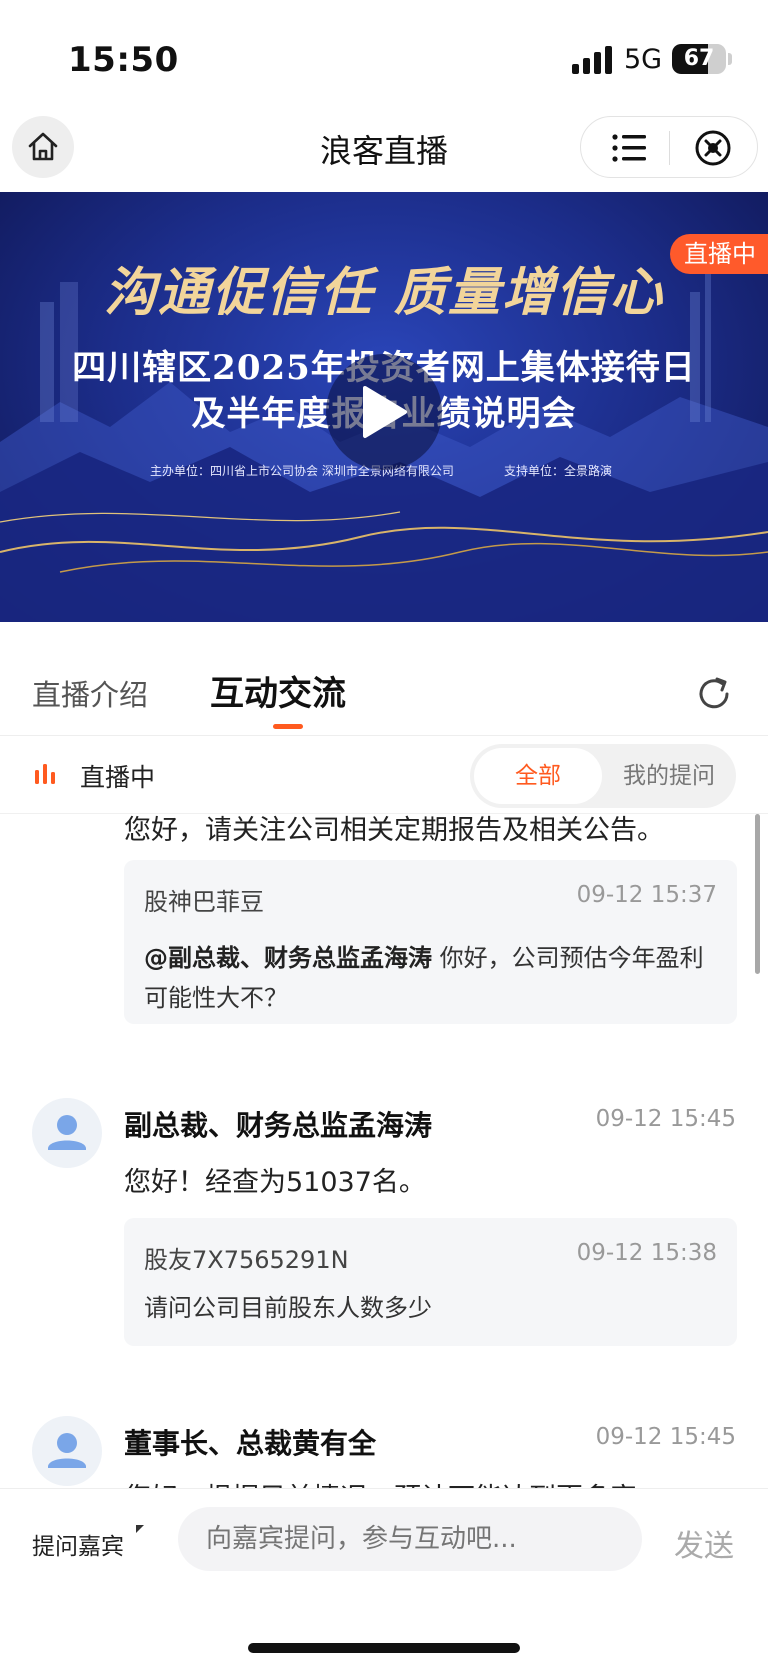 Image resolution: width=768 pixels, height=1663 pixels. What do you see at coordinates (278, 690) in the screenshot?
I see `tab-interaction: 互动交流` at bounding box center [278, 690].